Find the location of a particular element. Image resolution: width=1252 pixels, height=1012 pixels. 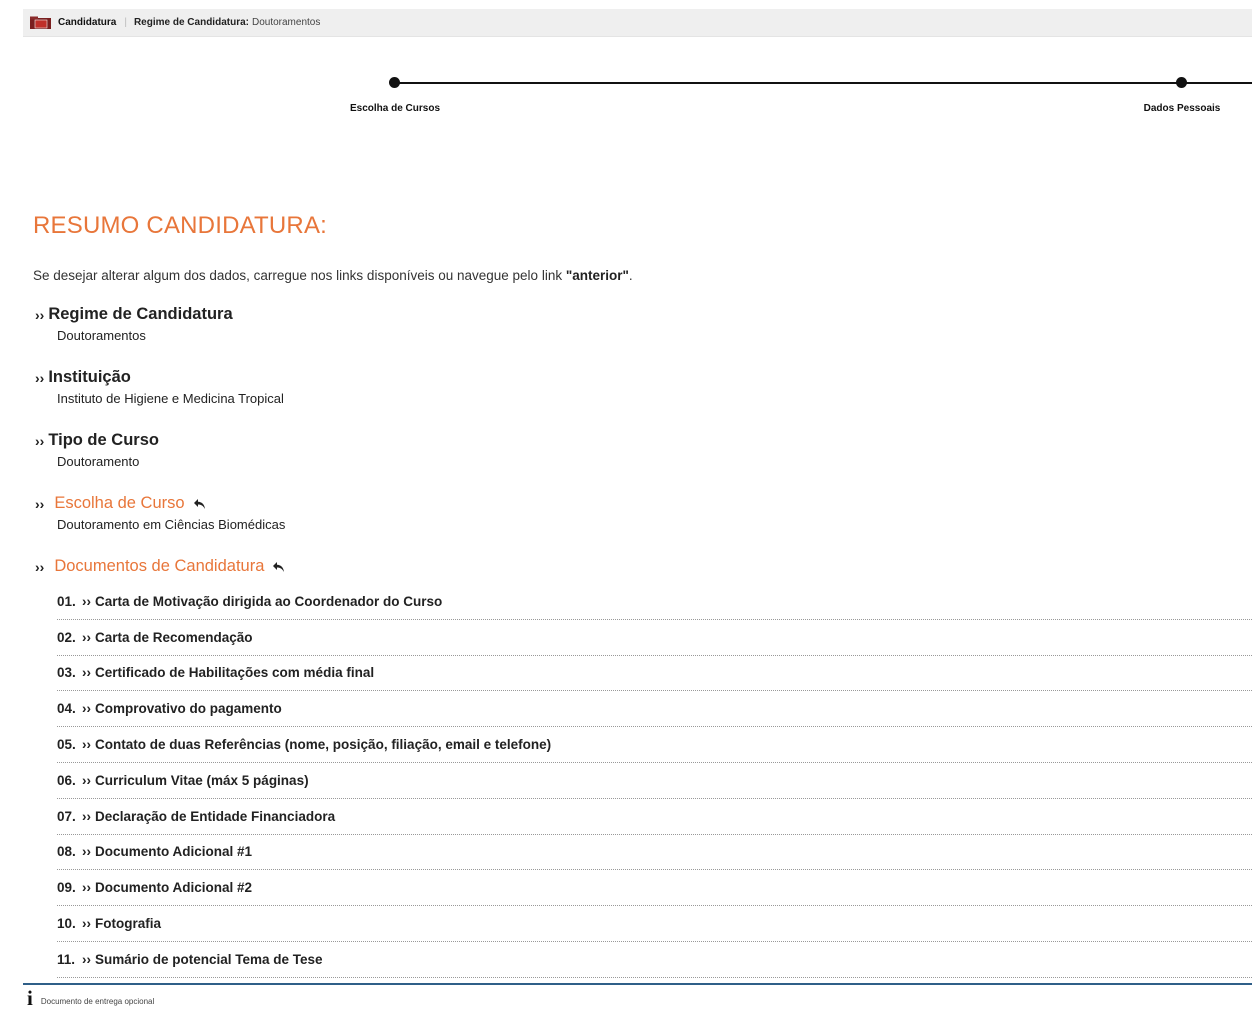

document-number: 06. is located at coordinates (66, 780).